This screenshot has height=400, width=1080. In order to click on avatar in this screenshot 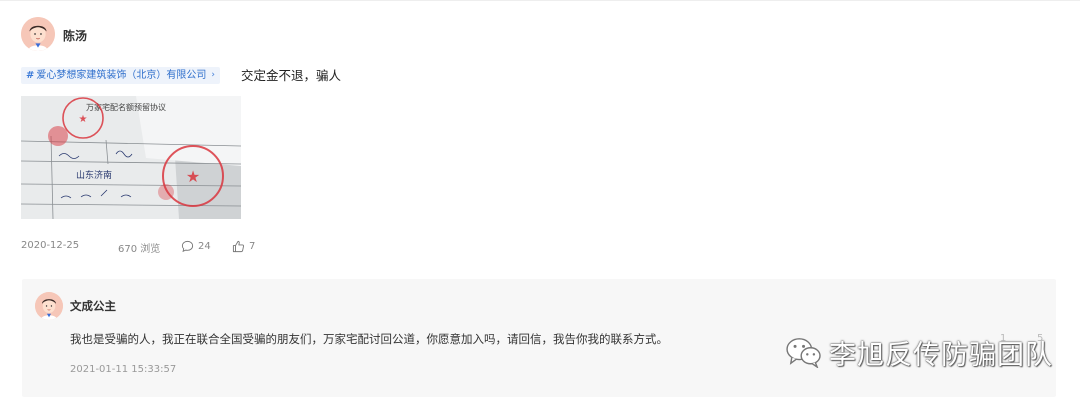, I will do `click(38, 34)`.